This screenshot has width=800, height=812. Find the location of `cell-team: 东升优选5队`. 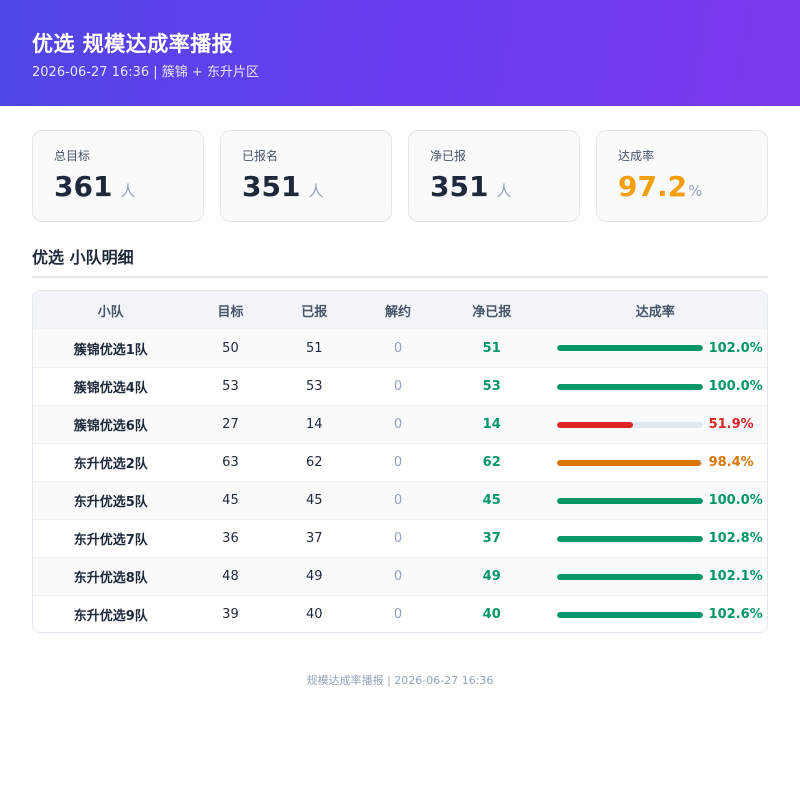

cell-team: 东升优选5队 is located at coordinates (110, 502).